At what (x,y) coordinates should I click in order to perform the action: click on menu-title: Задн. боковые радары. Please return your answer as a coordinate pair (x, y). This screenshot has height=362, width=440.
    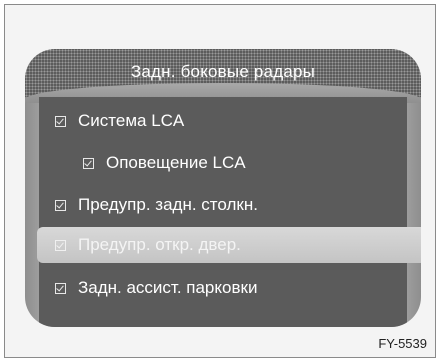
    Looking at the image, I should click on (223, 71).